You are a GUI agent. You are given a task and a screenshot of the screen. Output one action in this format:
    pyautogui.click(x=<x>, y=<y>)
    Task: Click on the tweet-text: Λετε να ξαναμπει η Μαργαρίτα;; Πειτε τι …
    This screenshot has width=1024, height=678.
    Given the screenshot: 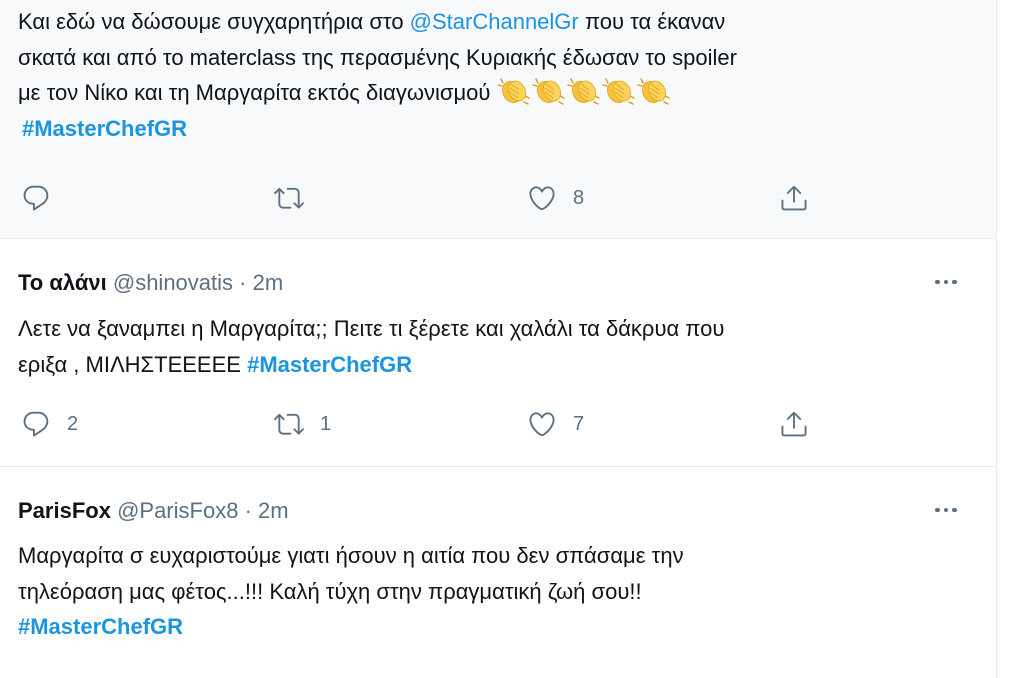 What is the action you would take?
    pyautogui.click(x=371, y=346)
    